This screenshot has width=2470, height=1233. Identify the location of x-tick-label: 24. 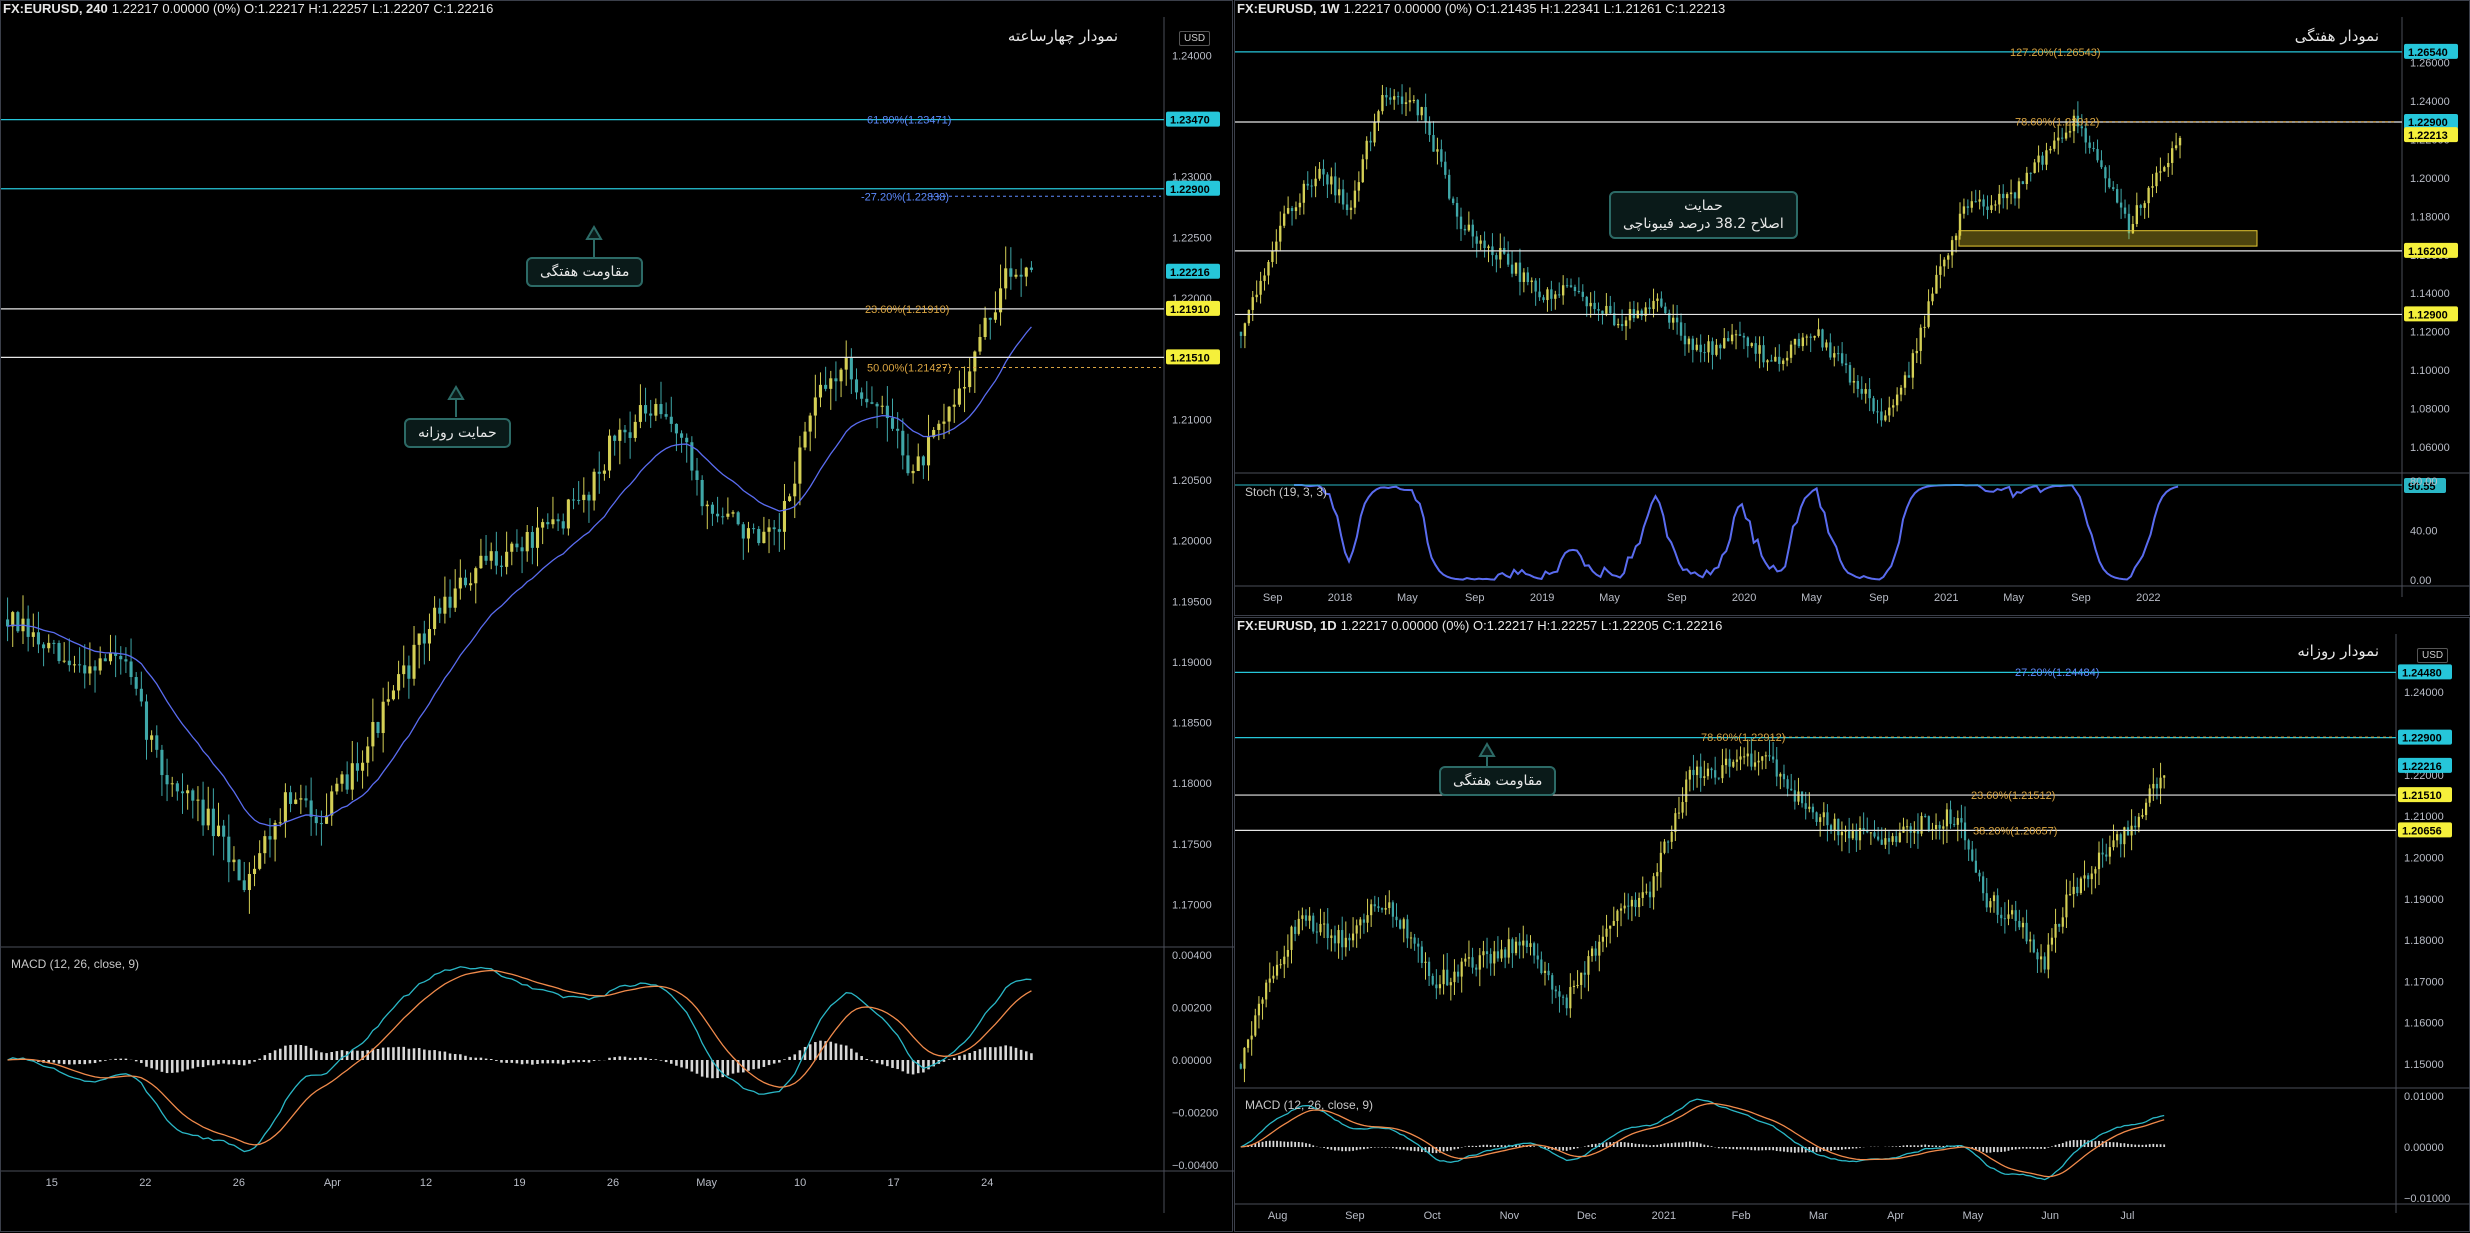
(987, 1183).